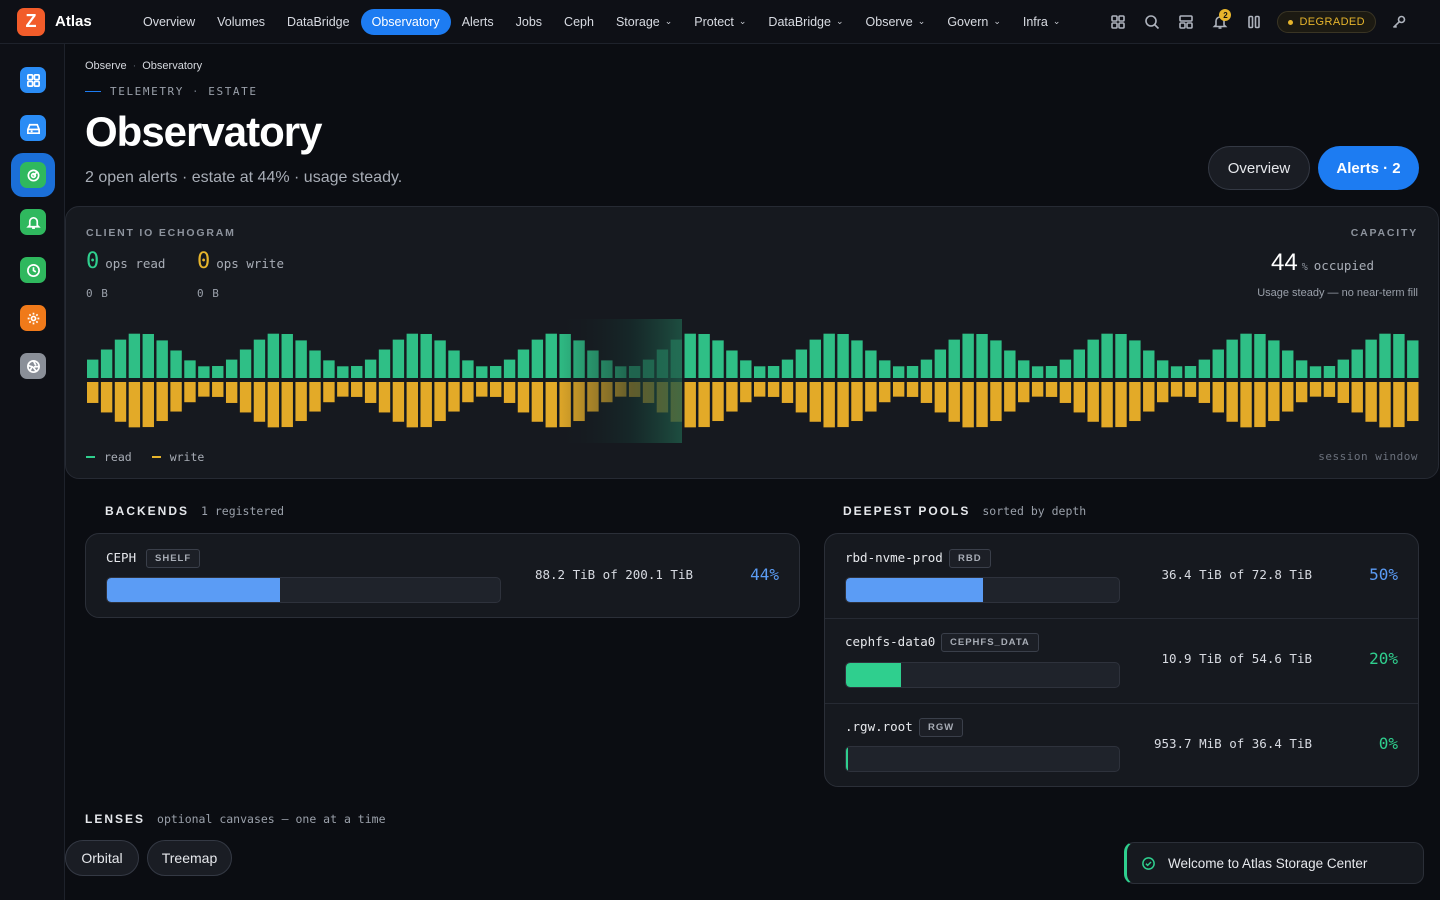 The height and width of the screenshot is (900, 1440). What do you see at coordinates (102, 858) in the screenshot?
I see `orbital-lens-button: Orbital` at bounding box center [102, 858].